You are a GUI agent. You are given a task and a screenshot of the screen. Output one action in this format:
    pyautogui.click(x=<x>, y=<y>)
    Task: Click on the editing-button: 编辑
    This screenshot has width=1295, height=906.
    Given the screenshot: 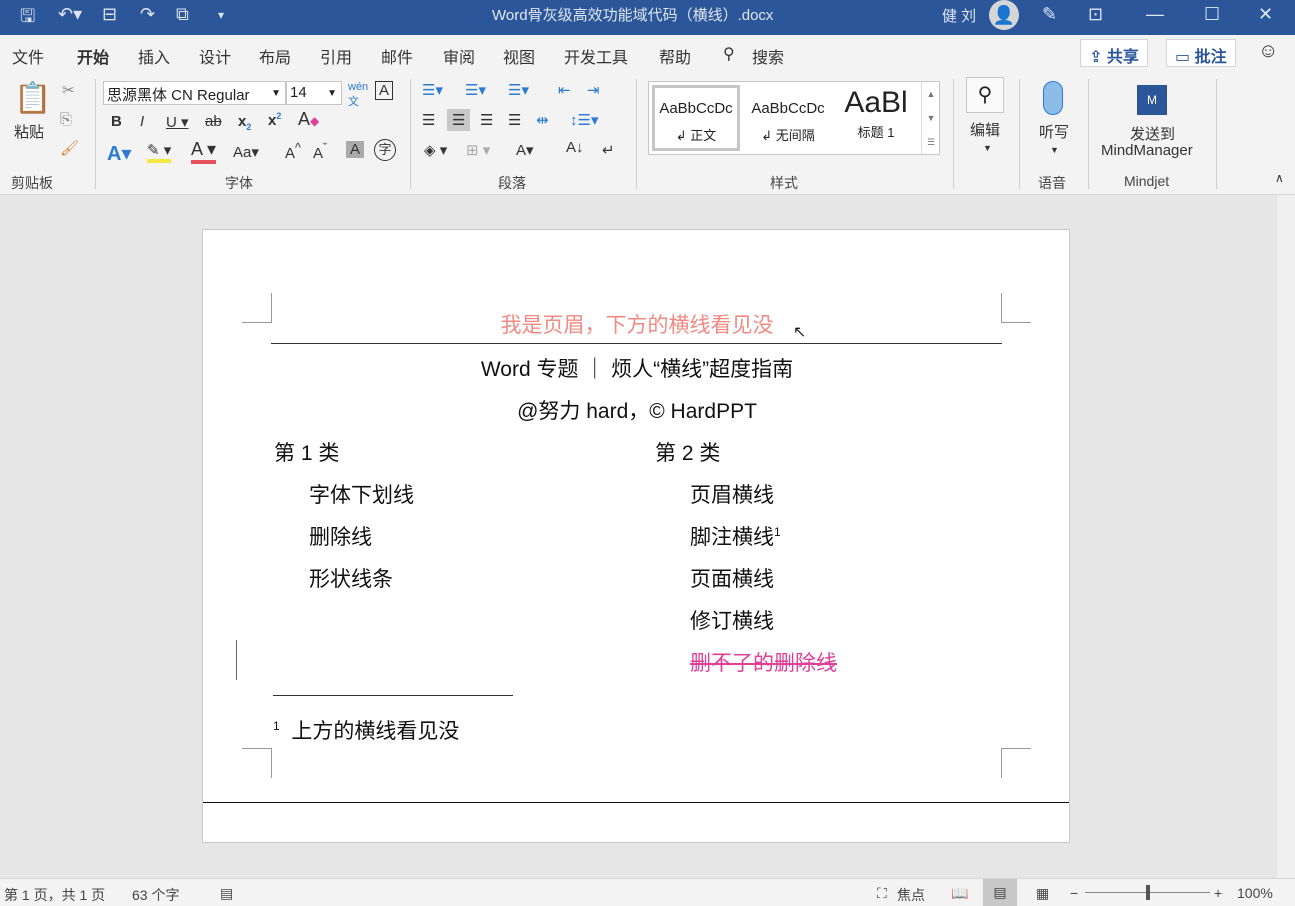 What is the action you would take?
    pyautogui.click(x=985, y=129)
    